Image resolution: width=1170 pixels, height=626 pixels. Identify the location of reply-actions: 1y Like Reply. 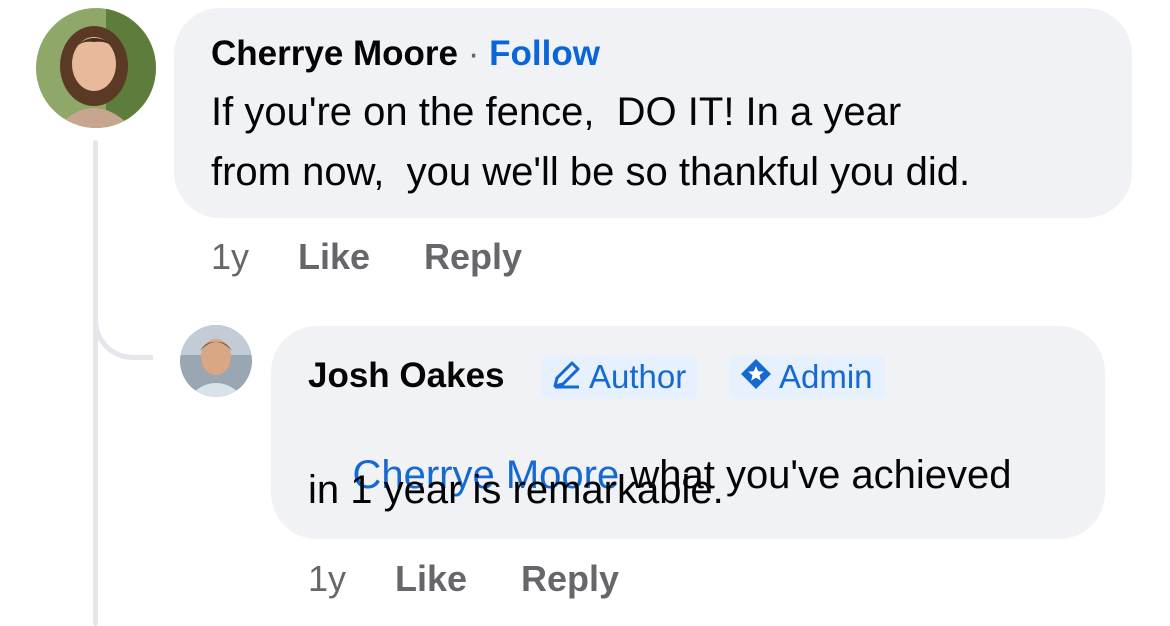
(585, 580).